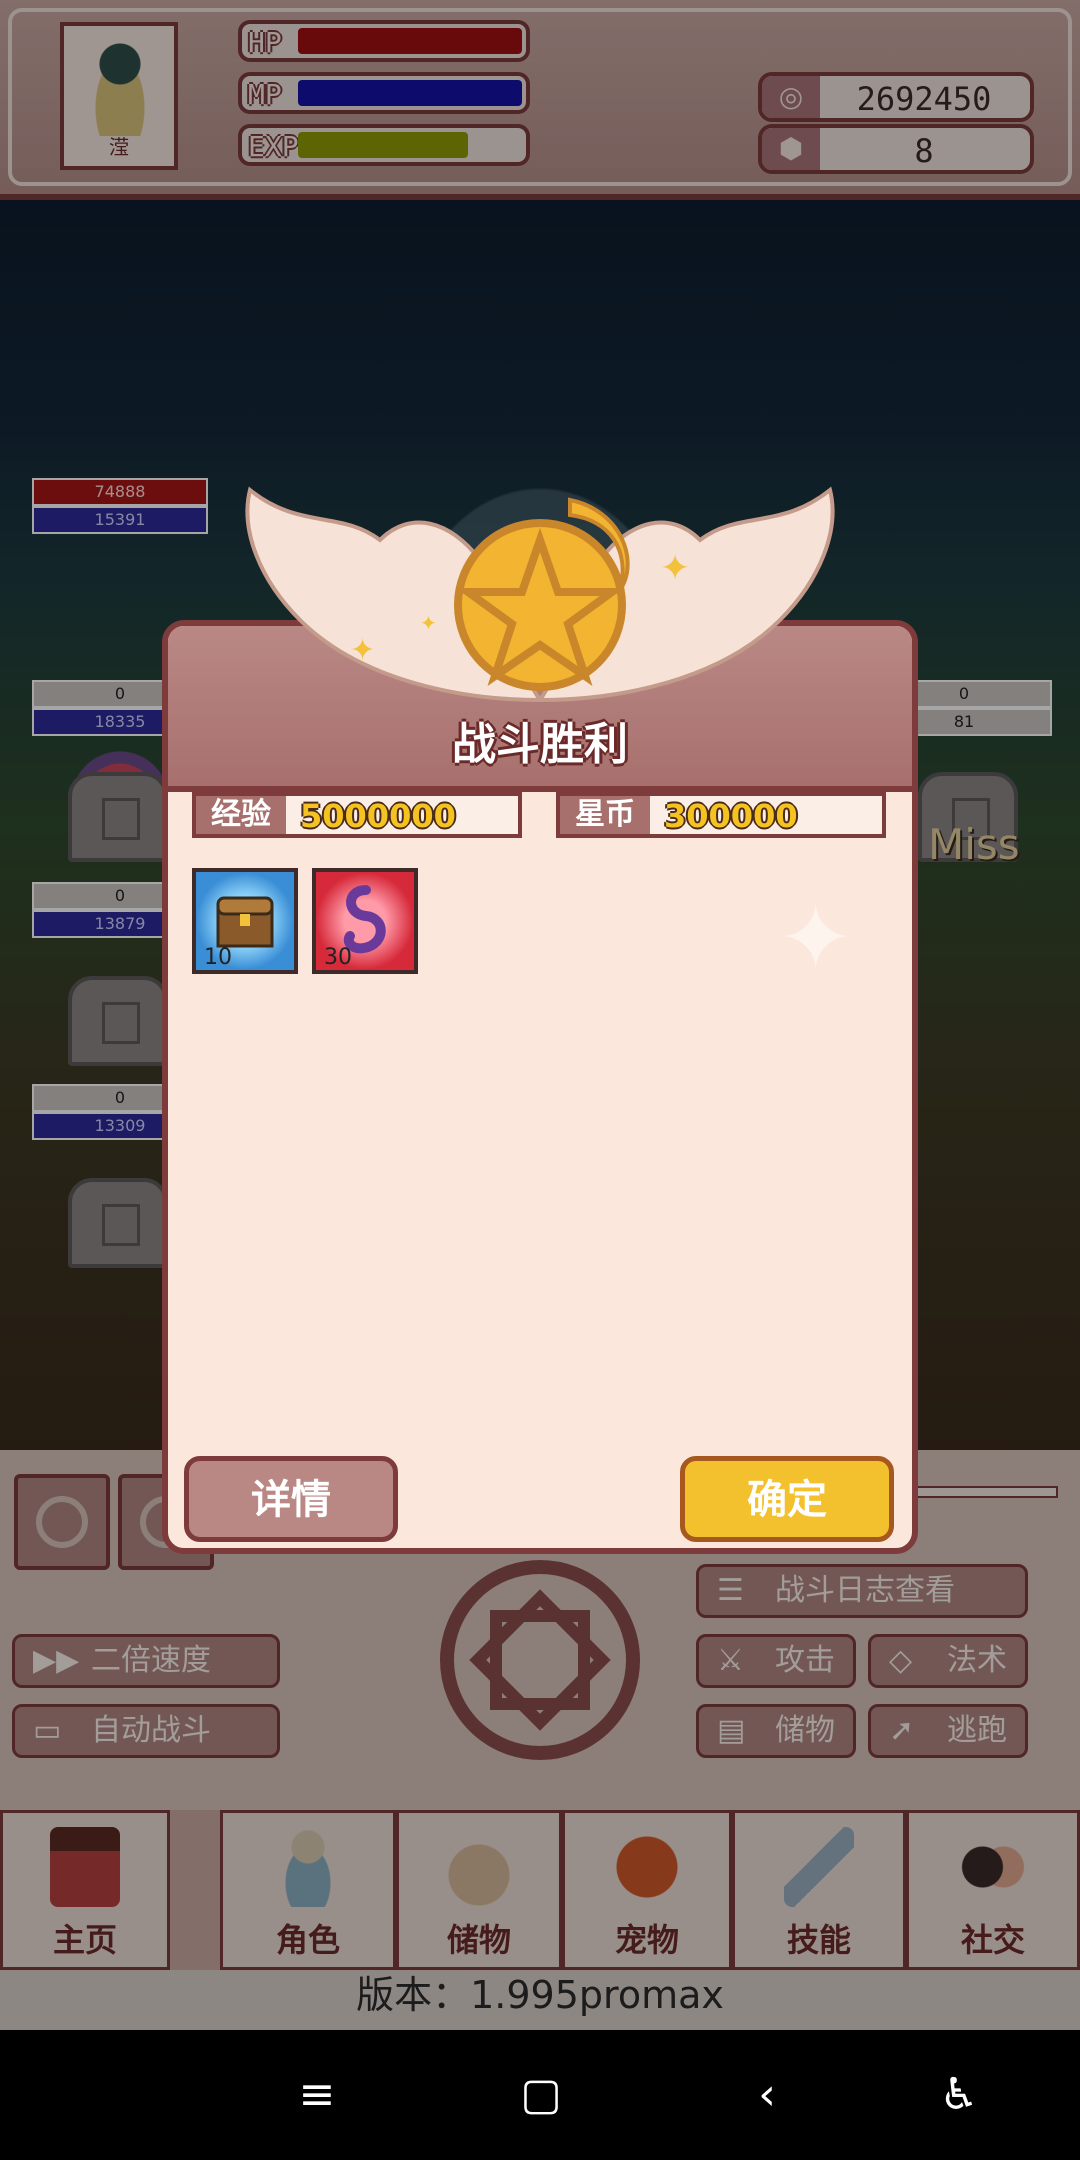 The height and width of the screenshot is (2160, 1080). I want to click on dialog-title: 战斗胜利, so click(540, 744).